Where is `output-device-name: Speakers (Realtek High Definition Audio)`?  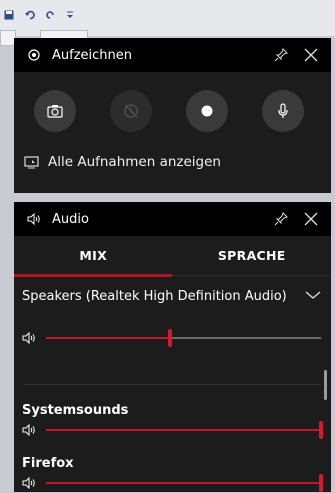
output-device-name: Speakers (Realtek High Definition Audio) is located at coordinates (154, 296).